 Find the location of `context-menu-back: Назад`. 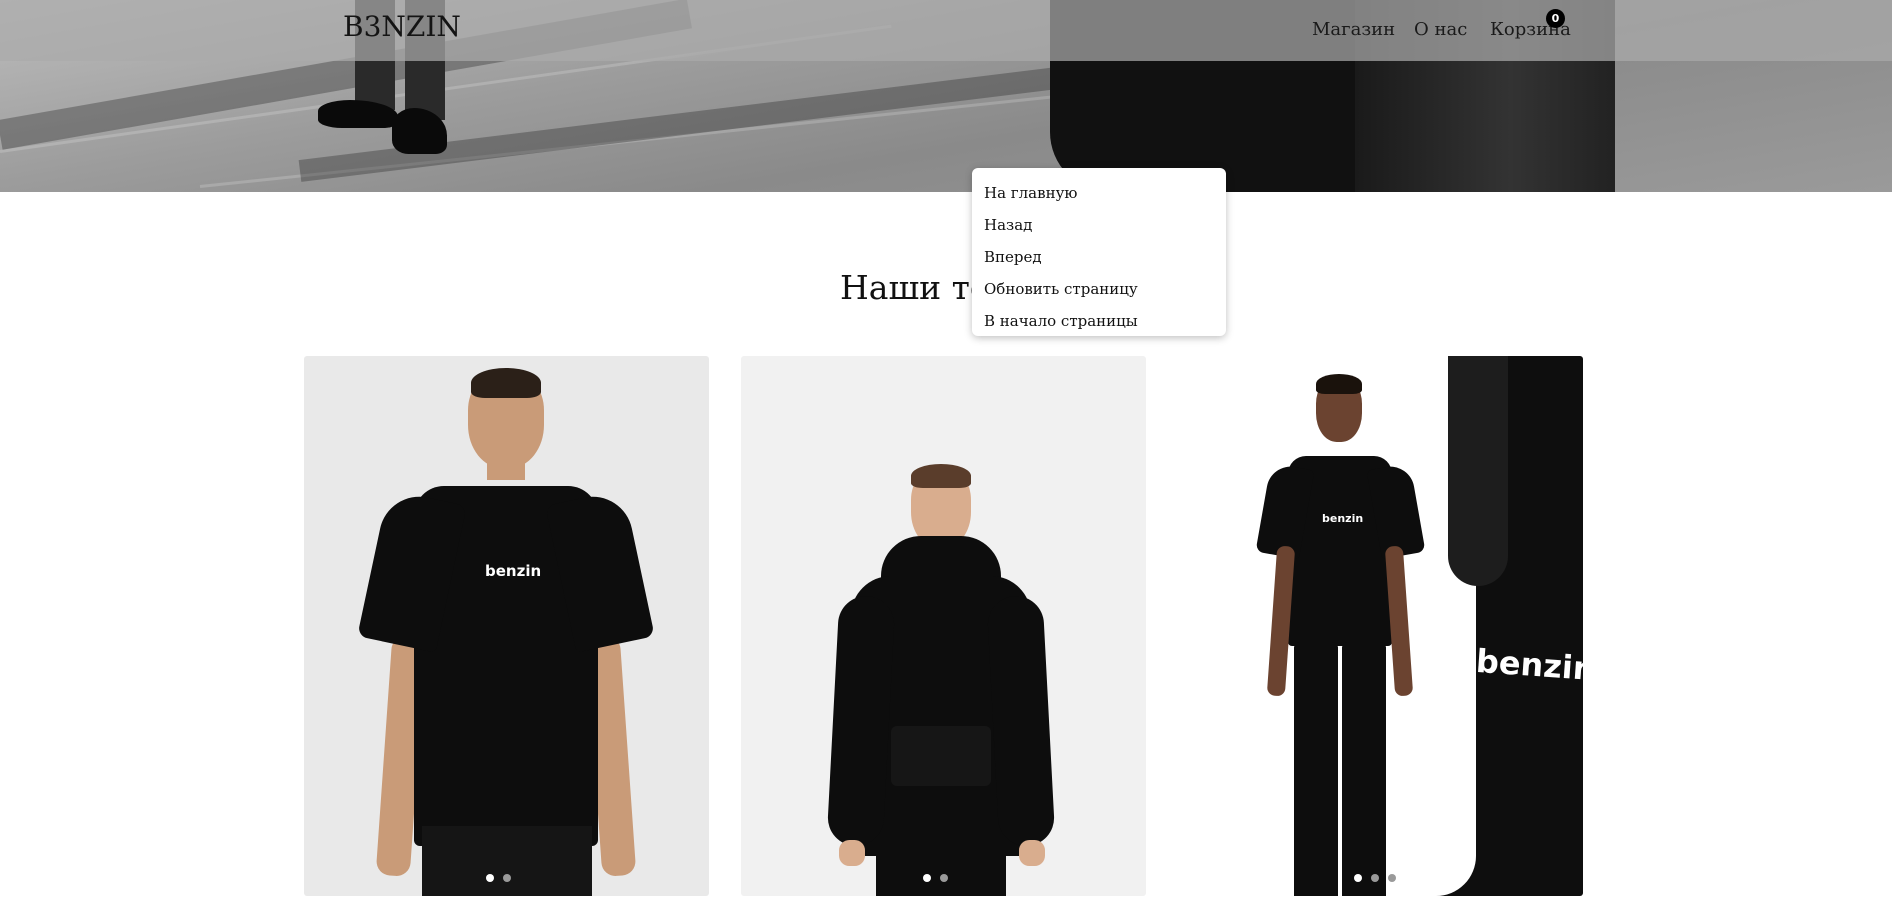

context-menu-back: Назад is located at coordinates (1099, 225).